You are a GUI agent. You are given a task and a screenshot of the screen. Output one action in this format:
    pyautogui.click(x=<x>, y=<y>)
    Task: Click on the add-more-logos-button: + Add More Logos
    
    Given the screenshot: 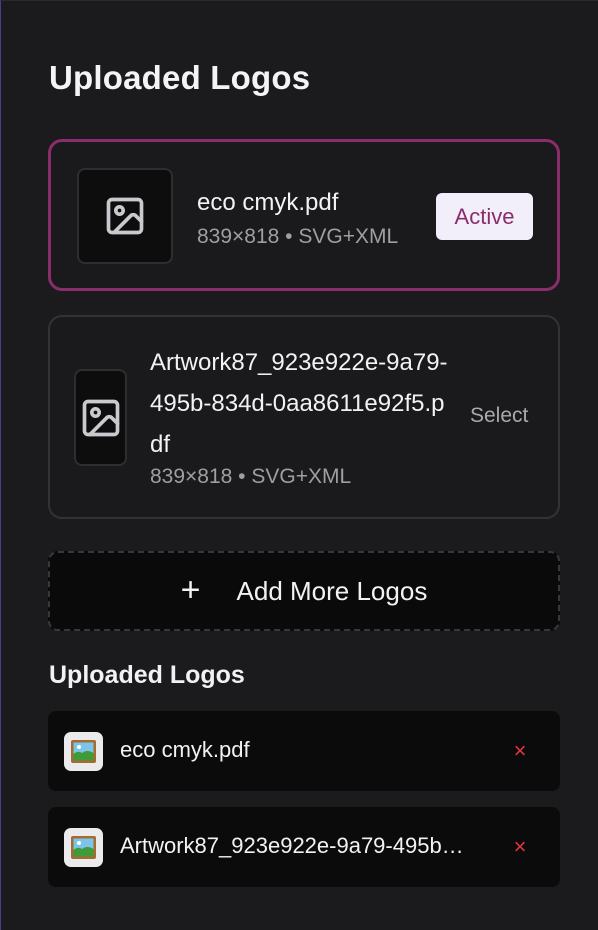 What is the action you would take?
    pyautogui.click(x=304, y=591)
    